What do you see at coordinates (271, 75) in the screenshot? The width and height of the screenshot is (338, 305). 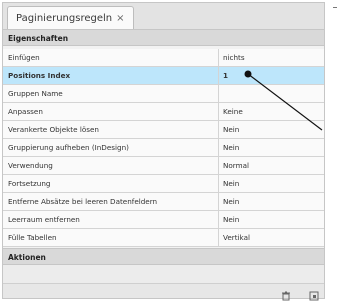 I see `property-value: 1` at bounding box center [271, 75].